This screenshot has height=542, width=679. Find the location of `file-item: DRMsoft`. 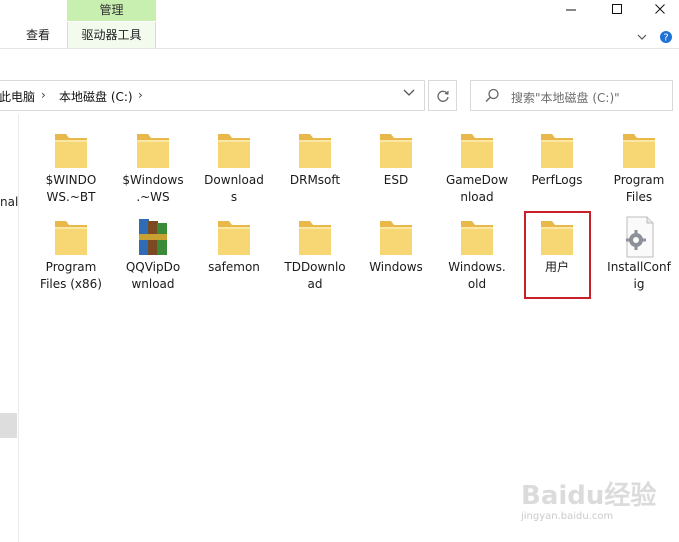

file-item: DRMsoft is located at coordinates (315, 168).